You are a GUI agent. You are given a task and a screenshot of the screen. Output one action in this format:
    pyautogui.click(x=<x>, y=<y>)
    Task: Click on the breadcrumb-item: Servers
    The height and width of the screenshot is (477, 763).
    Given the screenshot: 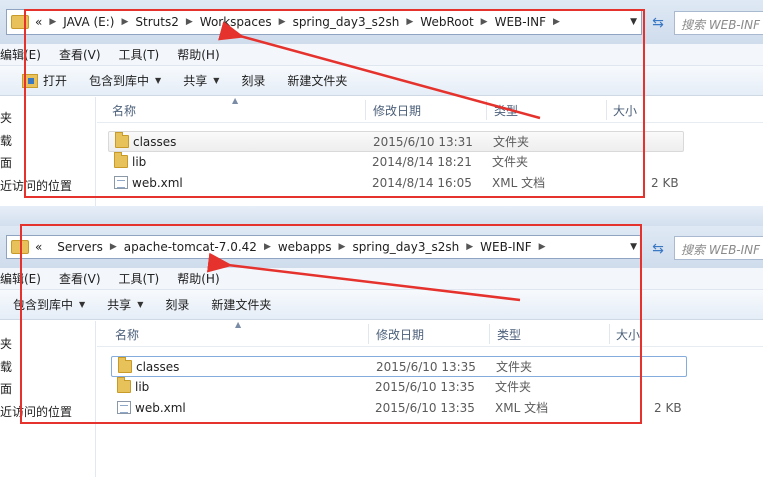 What is the action you would take?
    pyautogui.click(x=80, y=247)
    